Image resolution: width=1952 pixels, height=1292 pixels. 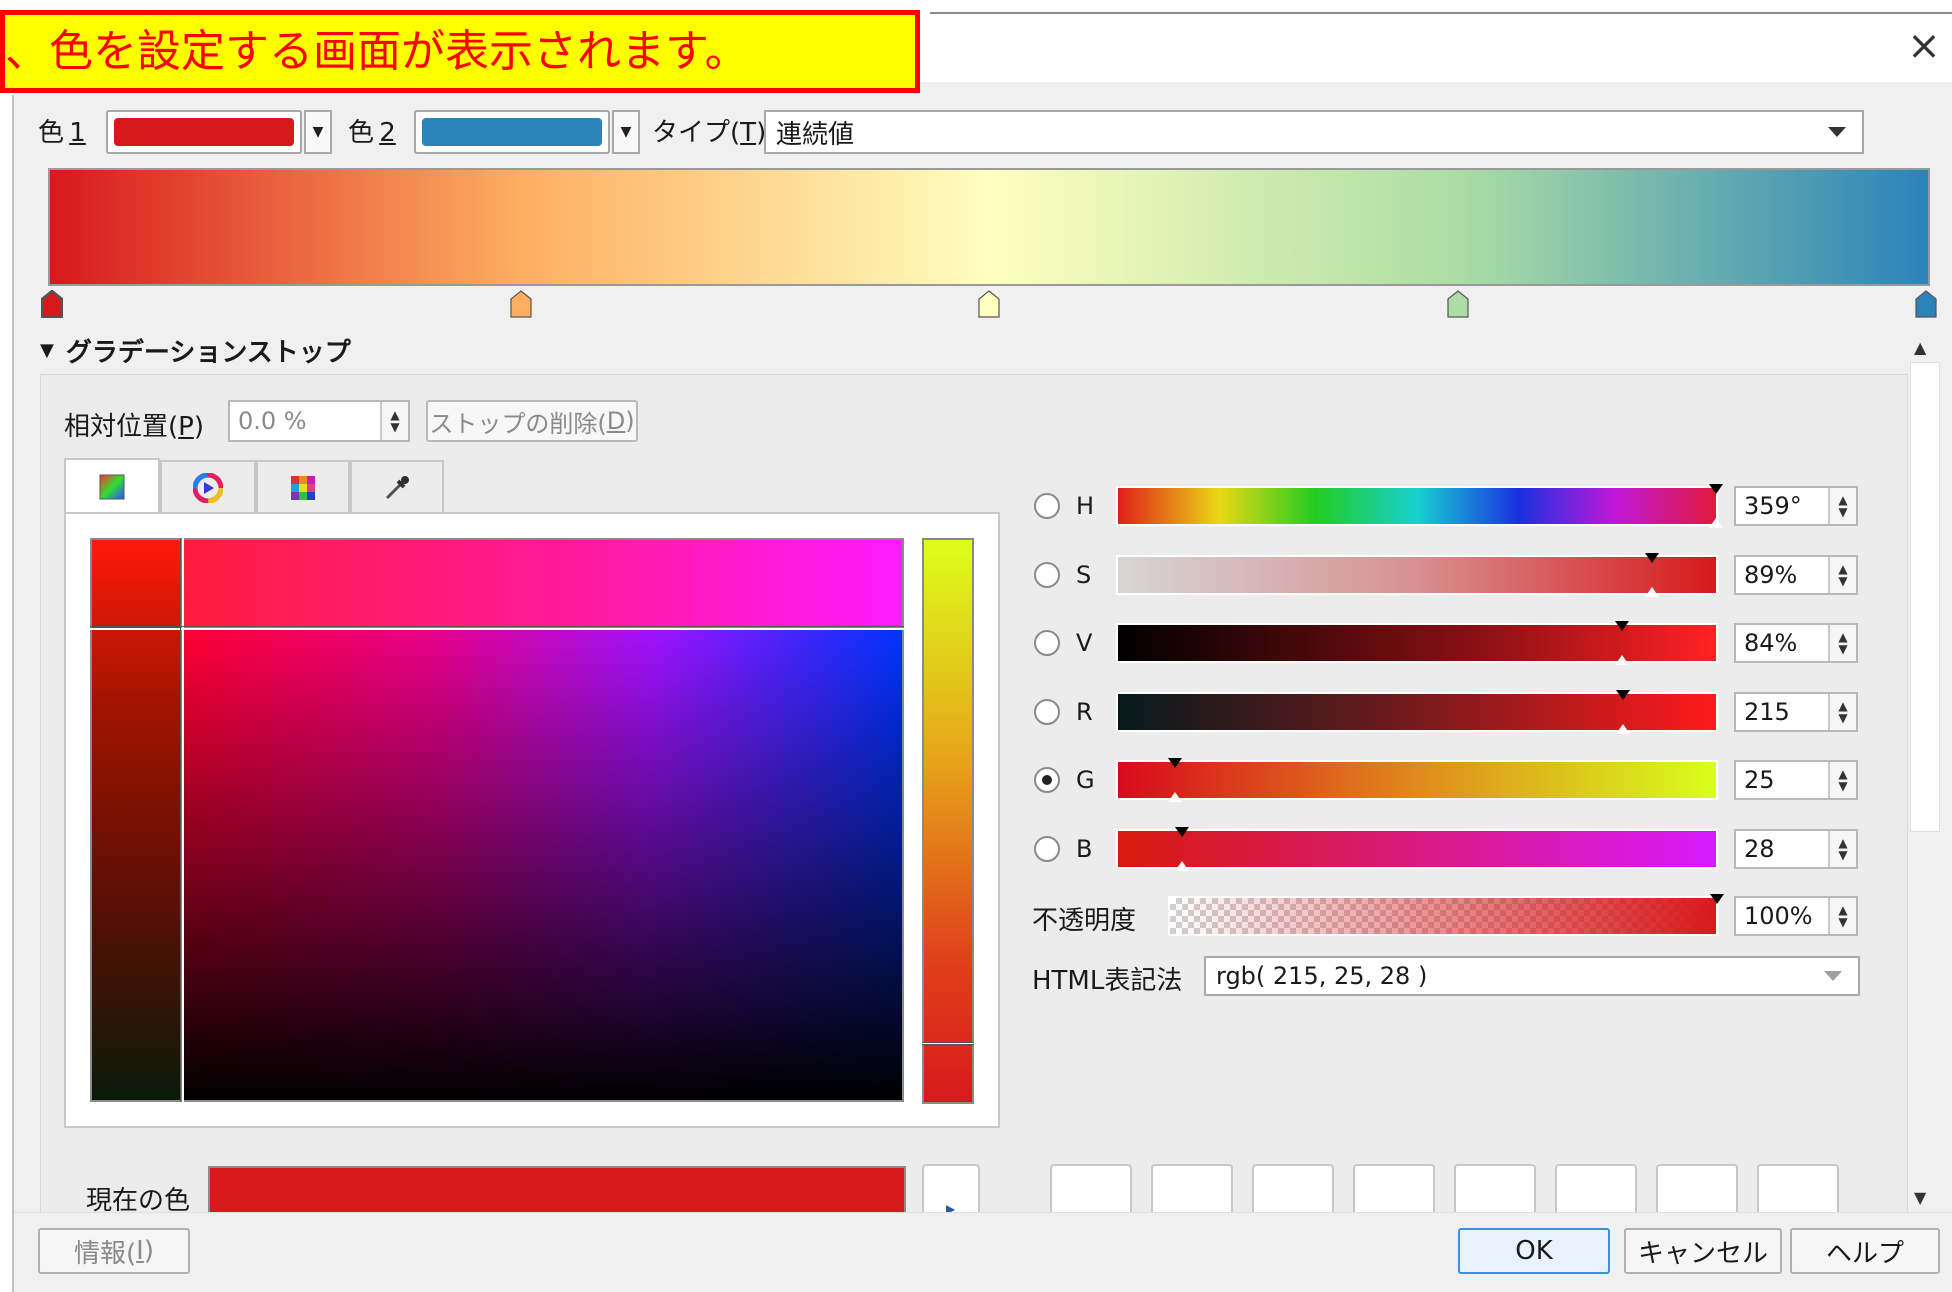 I want to click on color1-dropdown-button: ▼, so click(x=318, y=132).